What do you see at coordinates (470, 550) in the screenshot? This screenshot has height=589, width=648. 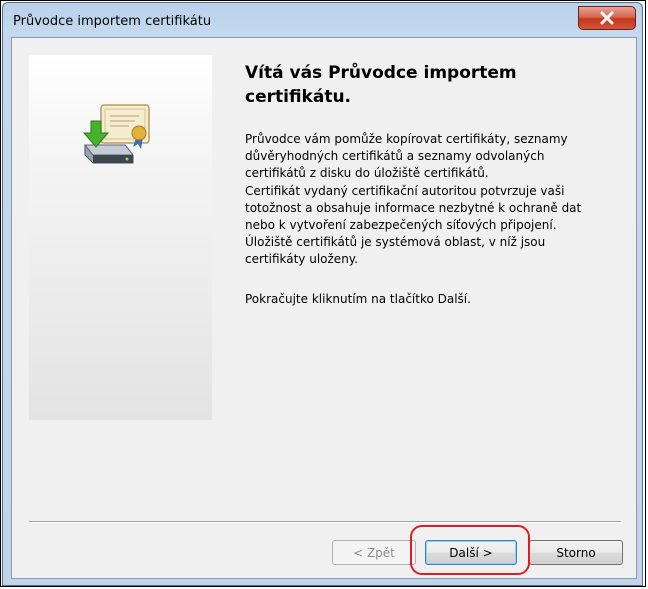 I see `next-button-highlight` at bounding box center [470, 550].